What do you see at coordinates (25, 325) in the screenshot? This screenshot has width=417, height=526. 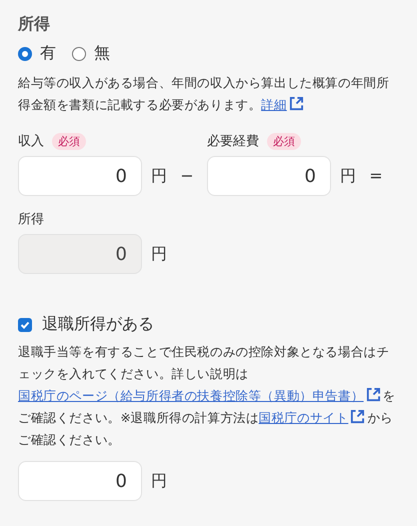 I see `checkbox` at bounding box center [25, 325].